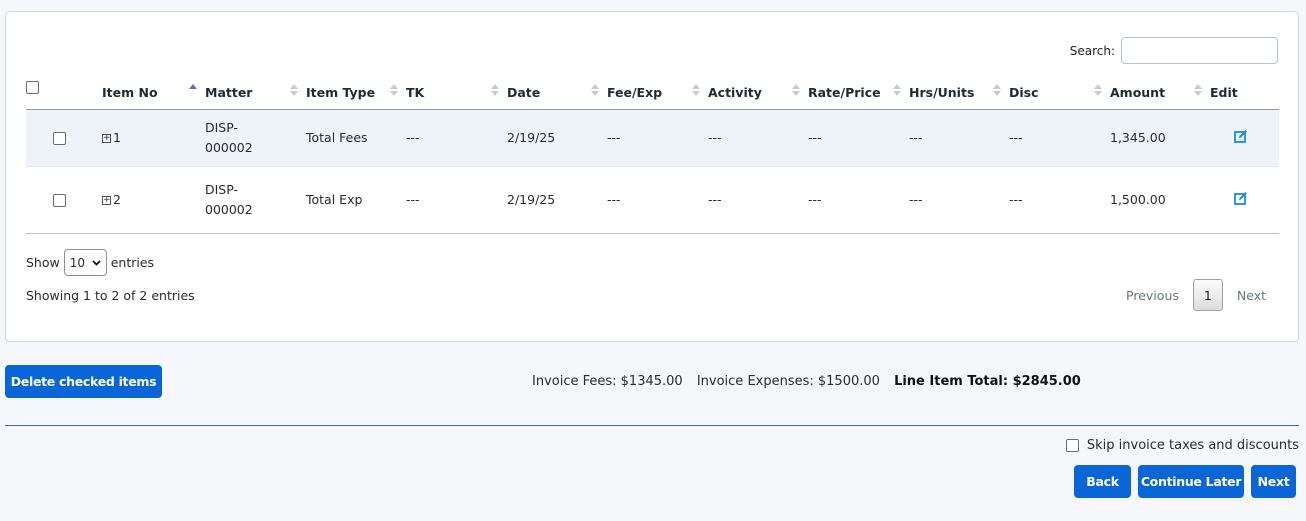  Describe the element at coordinates (110, 262) in the screenshot. I see `show-entries: Show 10 entries` at that location.